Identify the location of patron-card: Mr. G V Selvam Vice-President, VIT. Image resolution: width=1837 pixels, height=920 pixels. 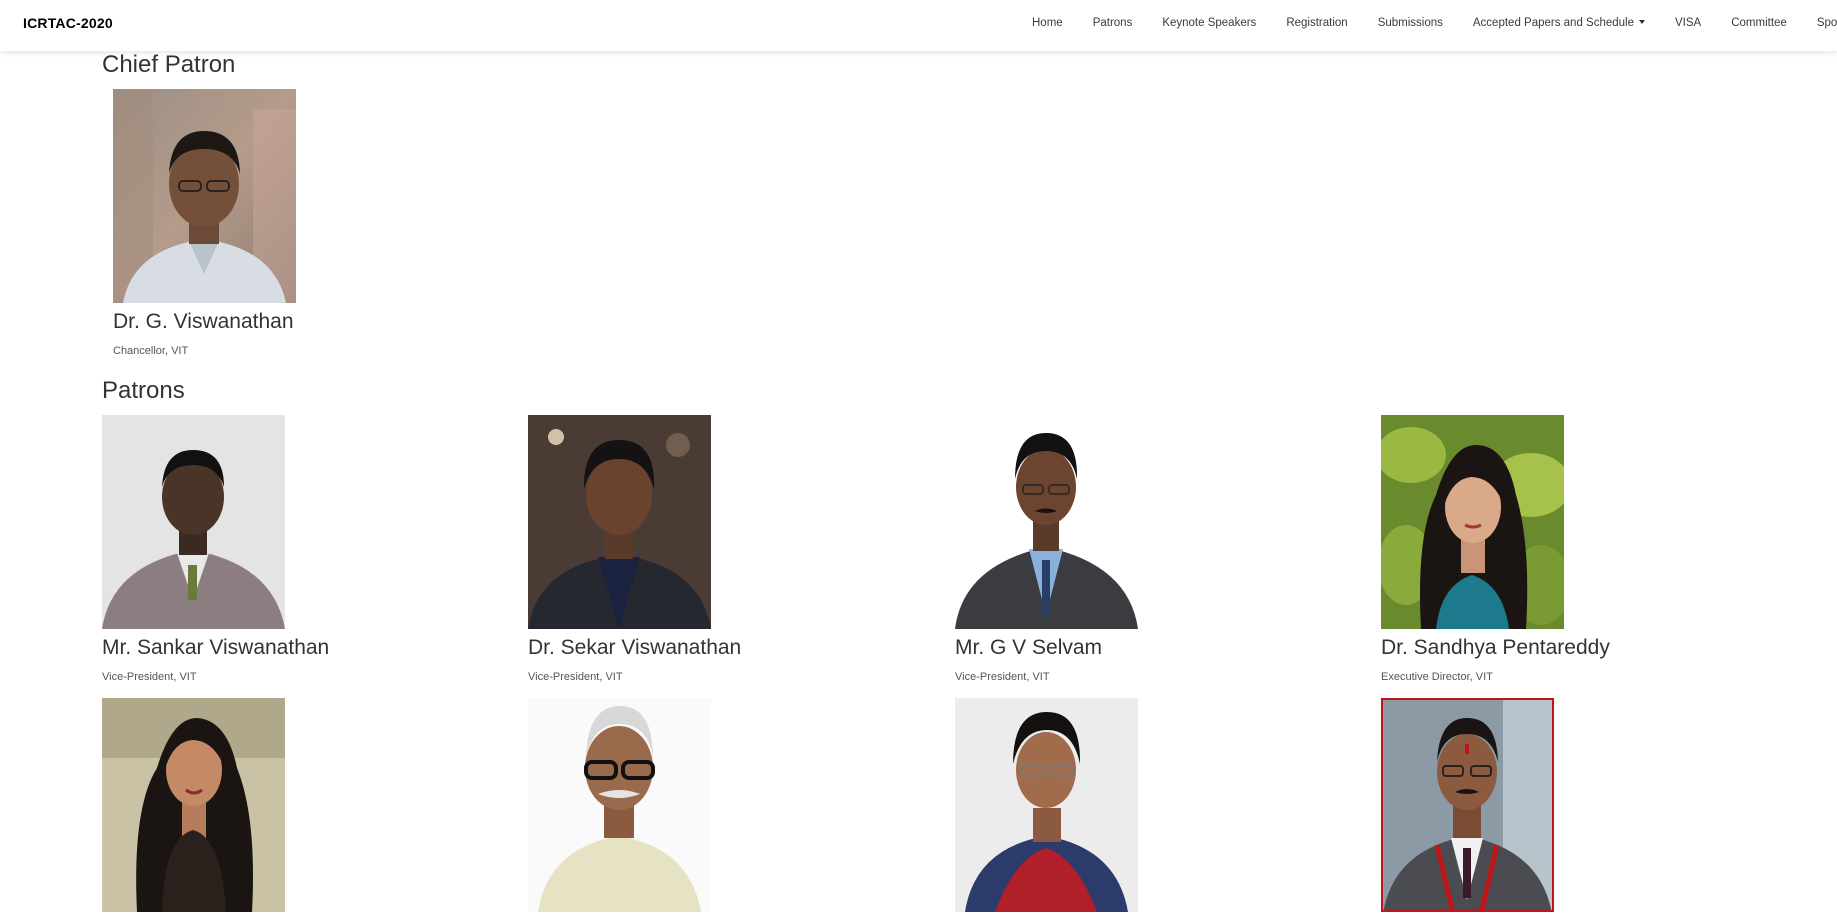
(1135, 549).